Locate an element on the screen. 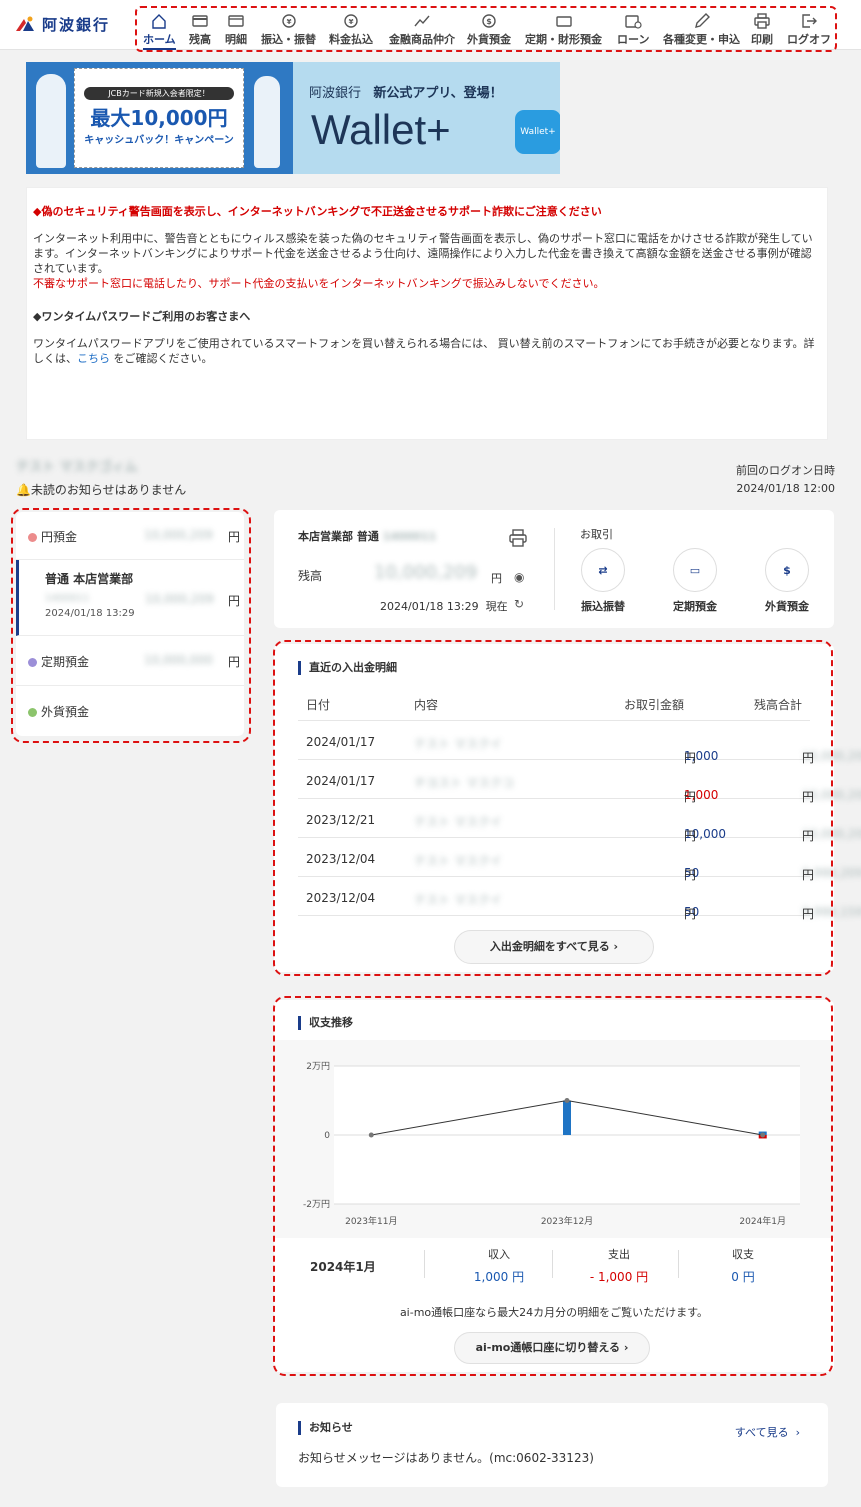 Image resolution: width=861 pixels, height=1507 pixels. bank-name: 阿波銀行 is located at coordinates (76, 25).